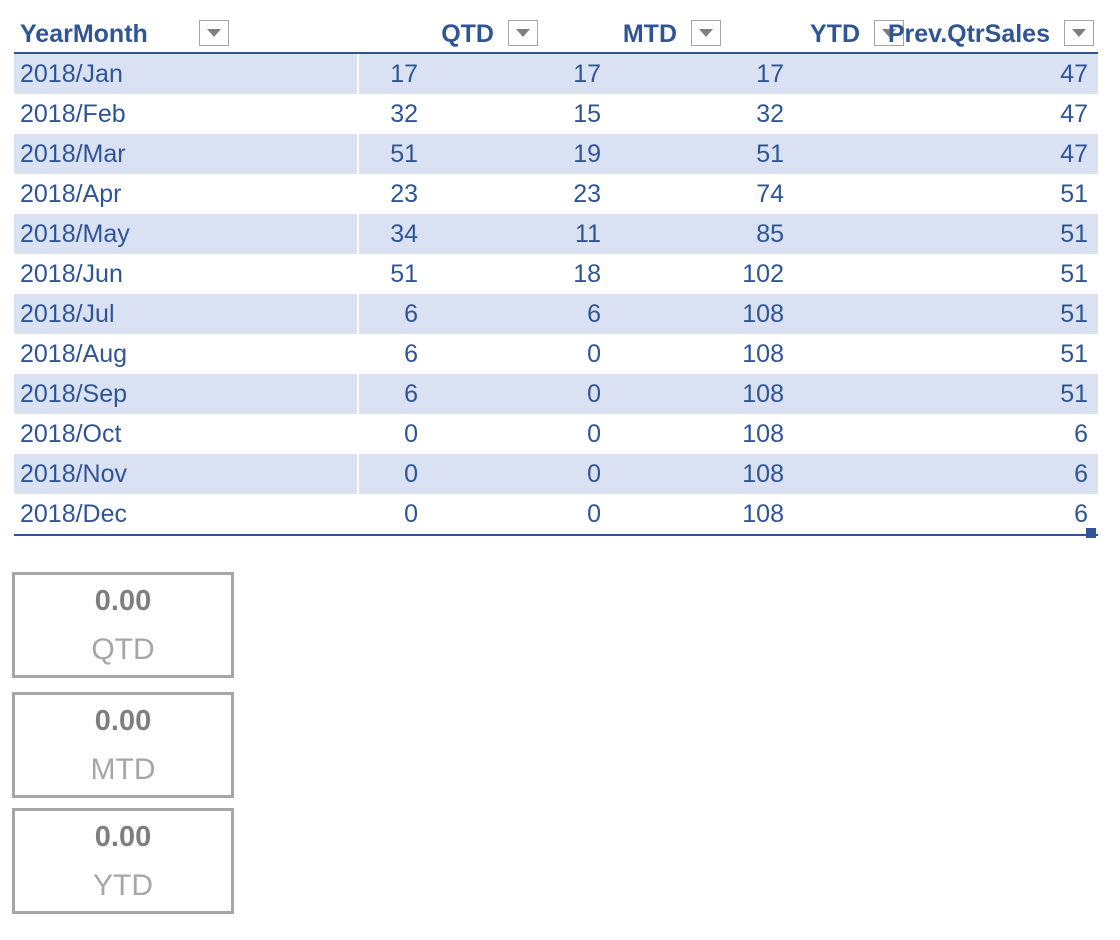 The height and width of the screenshot is (940, 1120). Describe the element at coordinates (186, 34) in the screenshot. I see `column-header-yearmonth: YearMonth` at that location.